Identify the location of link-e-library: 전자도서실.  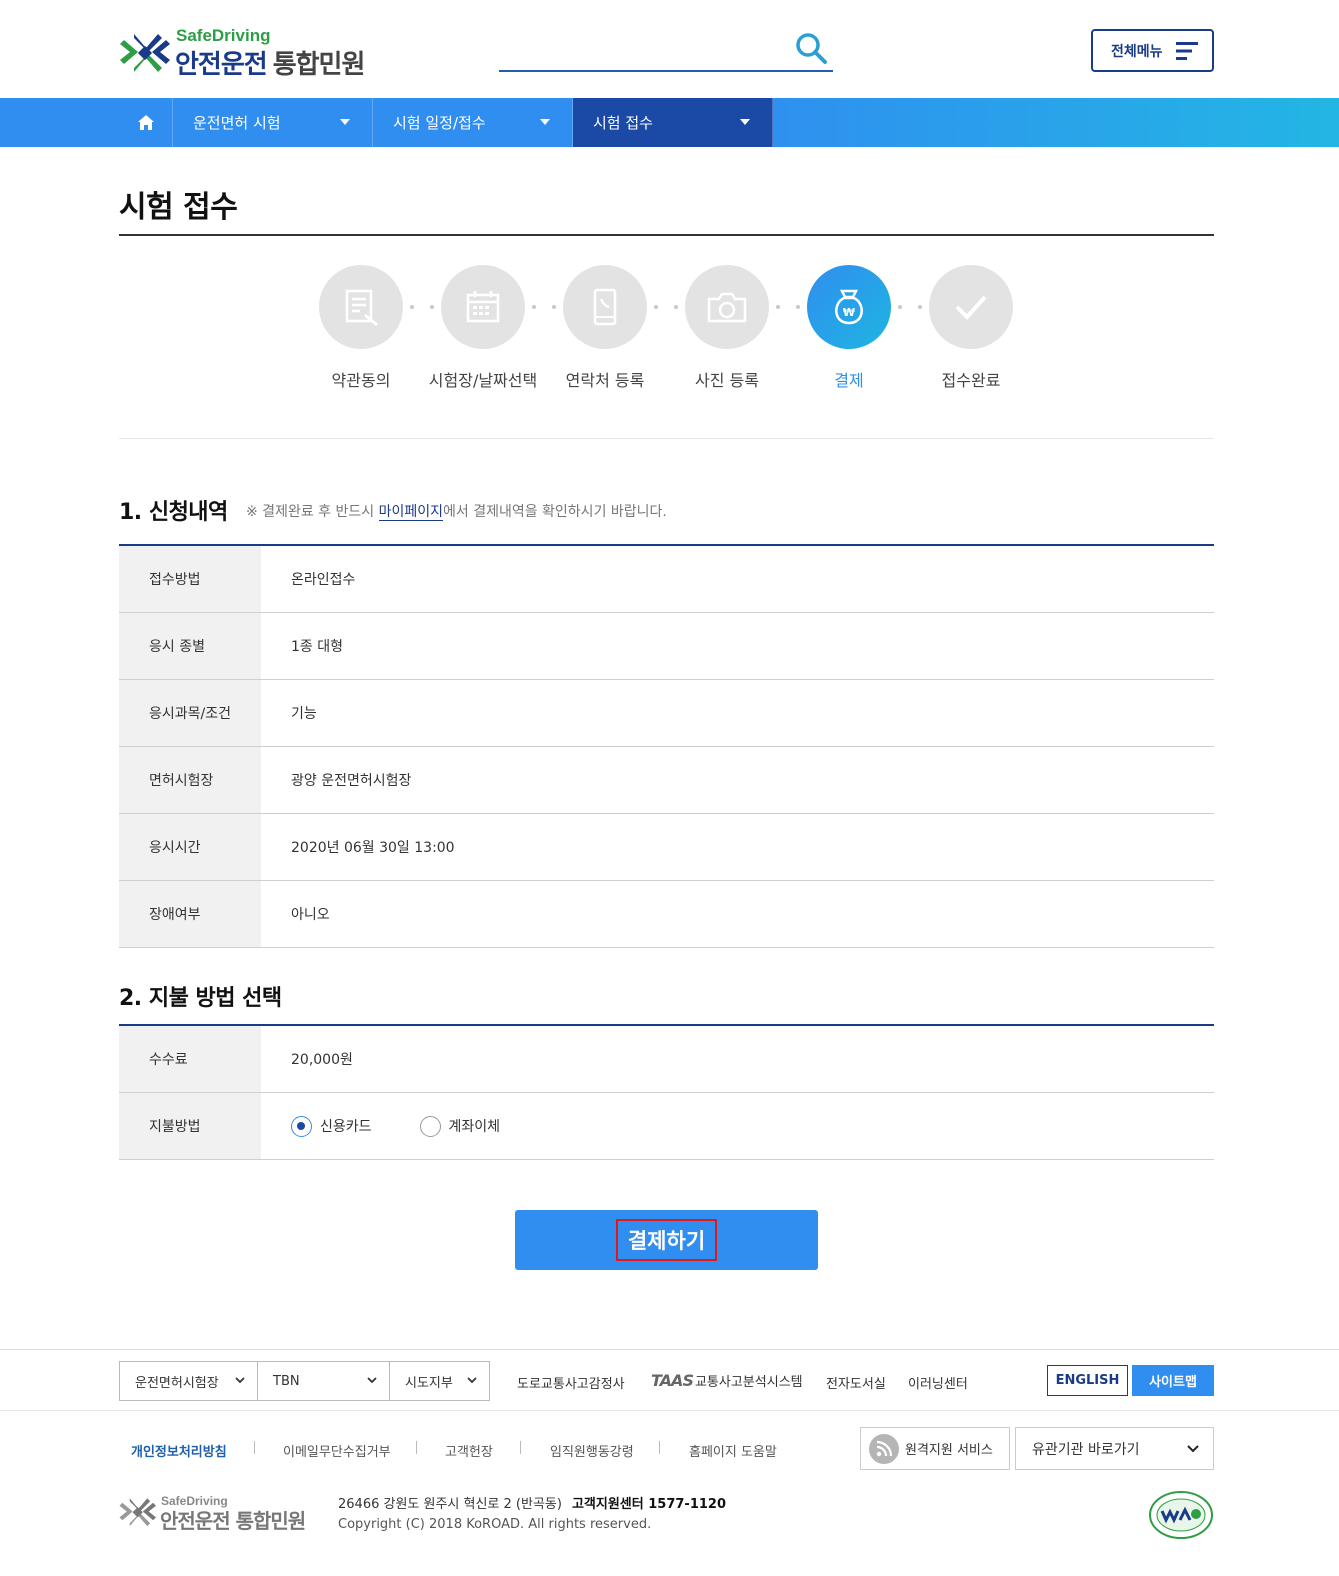
(856, 1382).